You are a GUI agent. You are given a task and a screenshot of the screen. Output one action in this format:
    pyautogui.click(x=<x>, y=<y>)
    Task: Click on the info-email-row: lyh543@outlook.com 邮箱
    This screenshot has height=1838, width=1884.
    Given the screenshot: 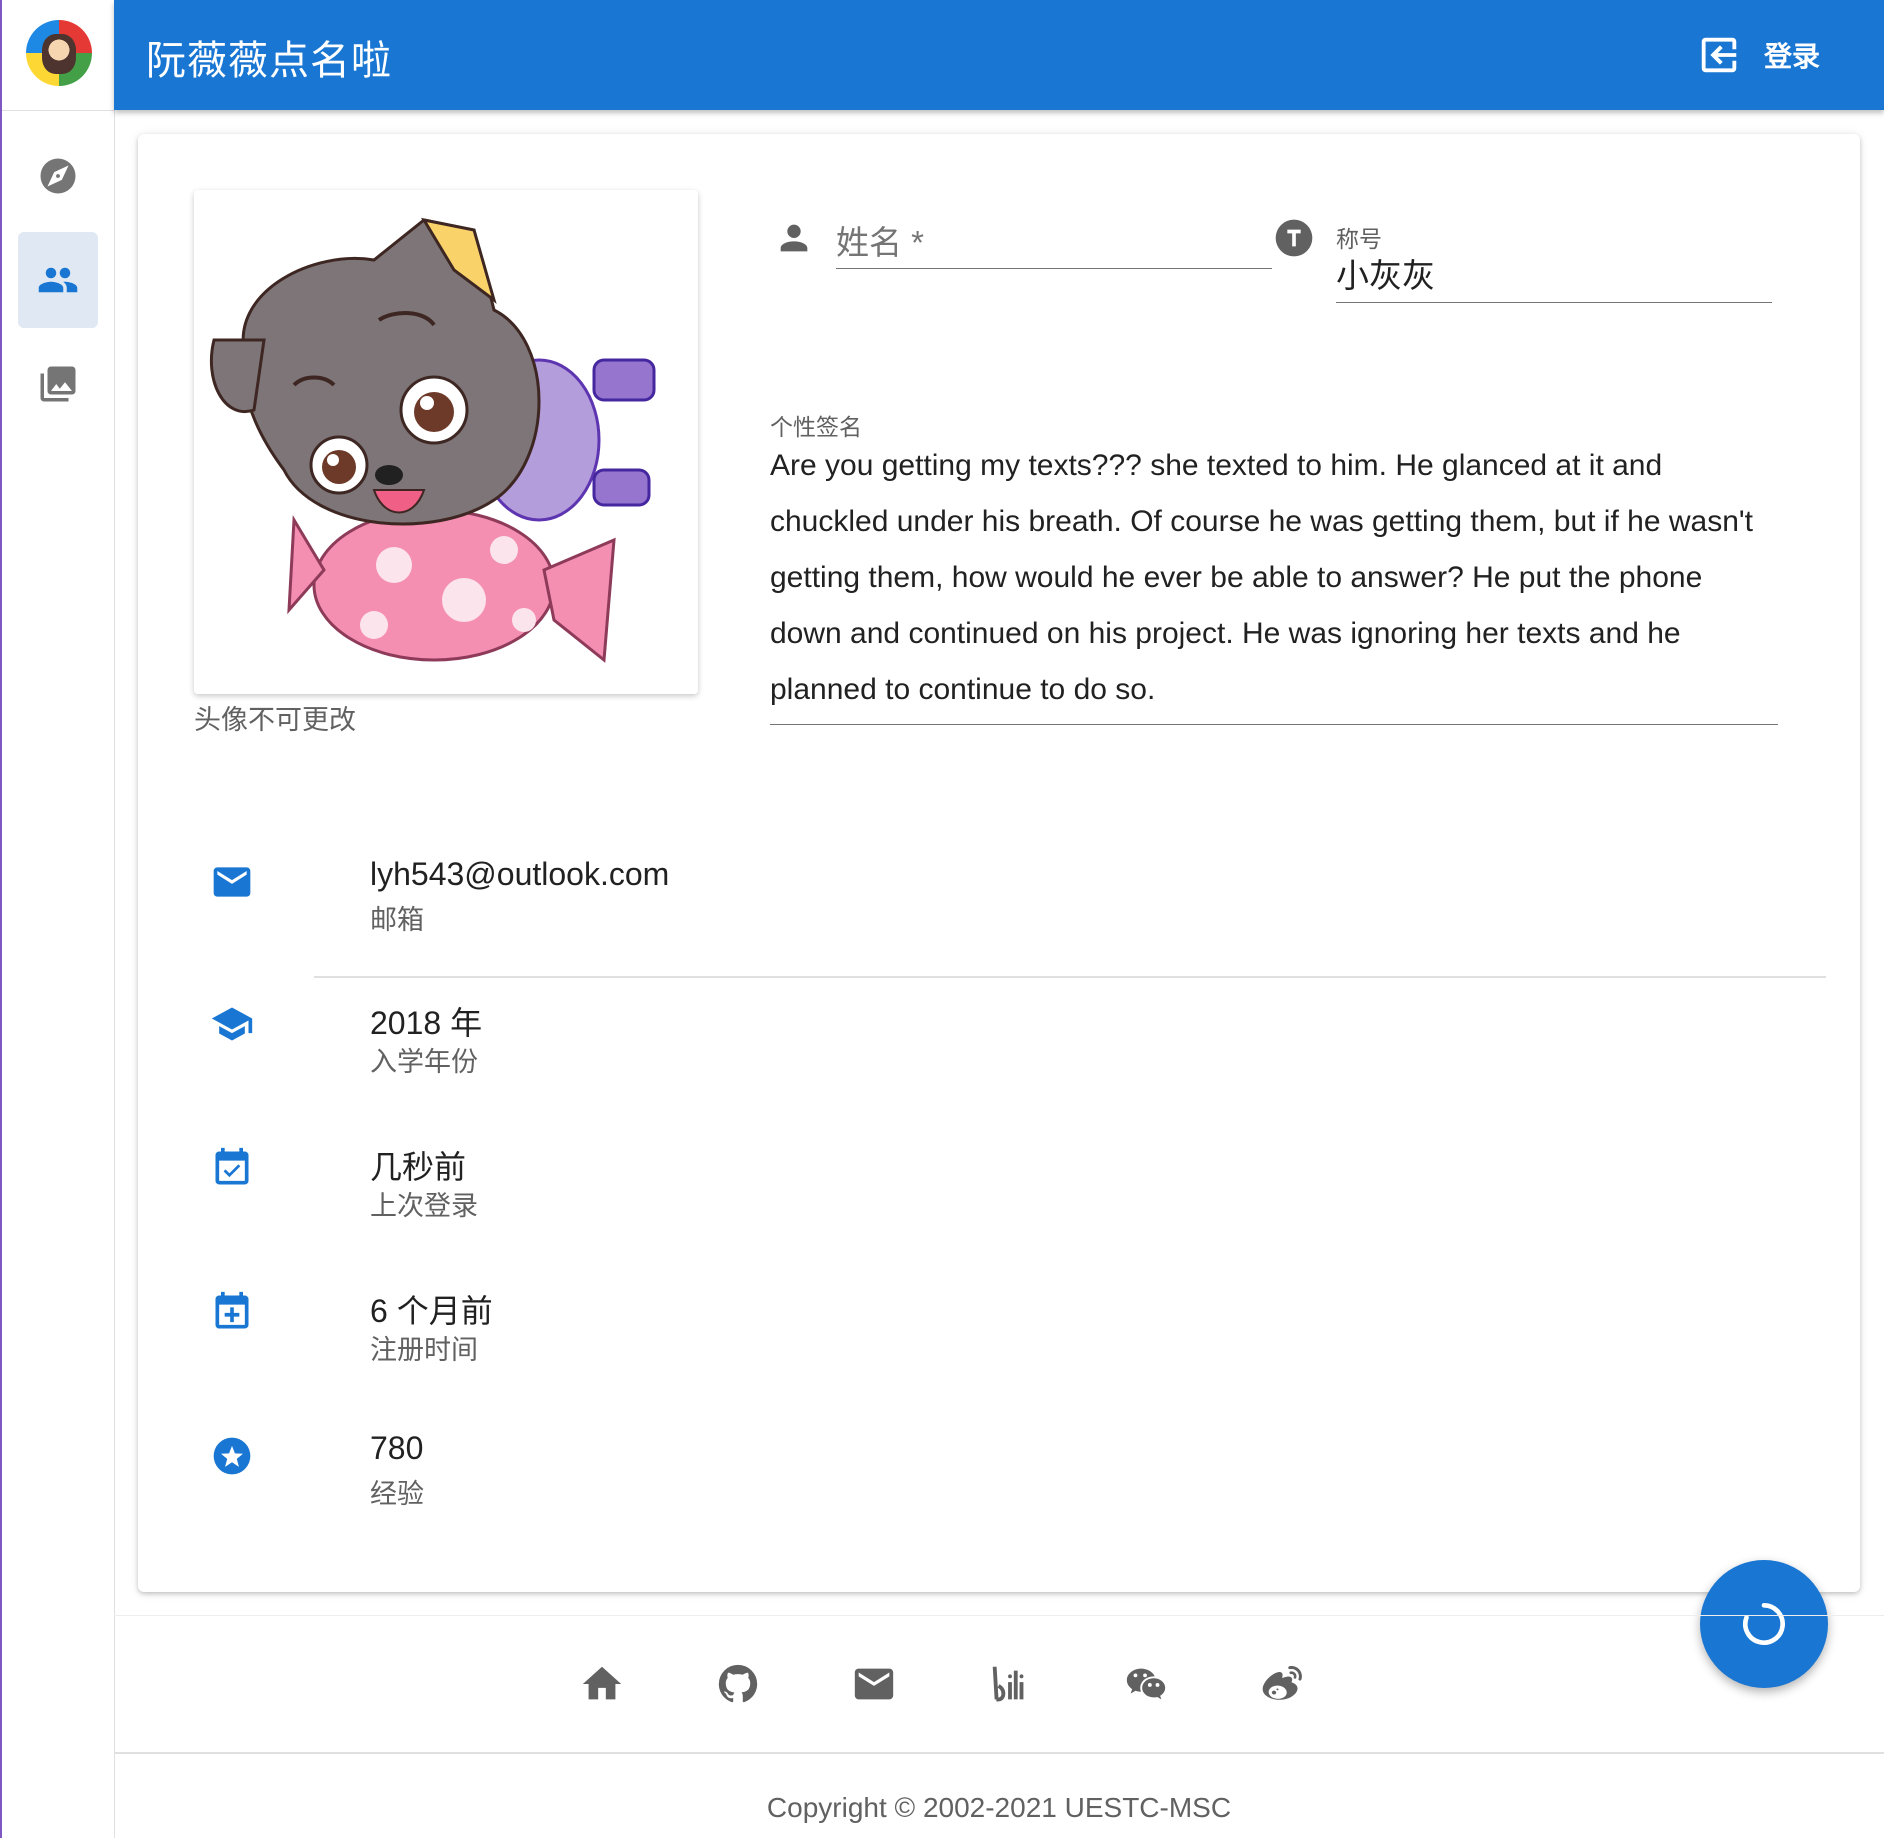 What is the action you would take?
    pyautogui.click(x=1004, y=916)
    